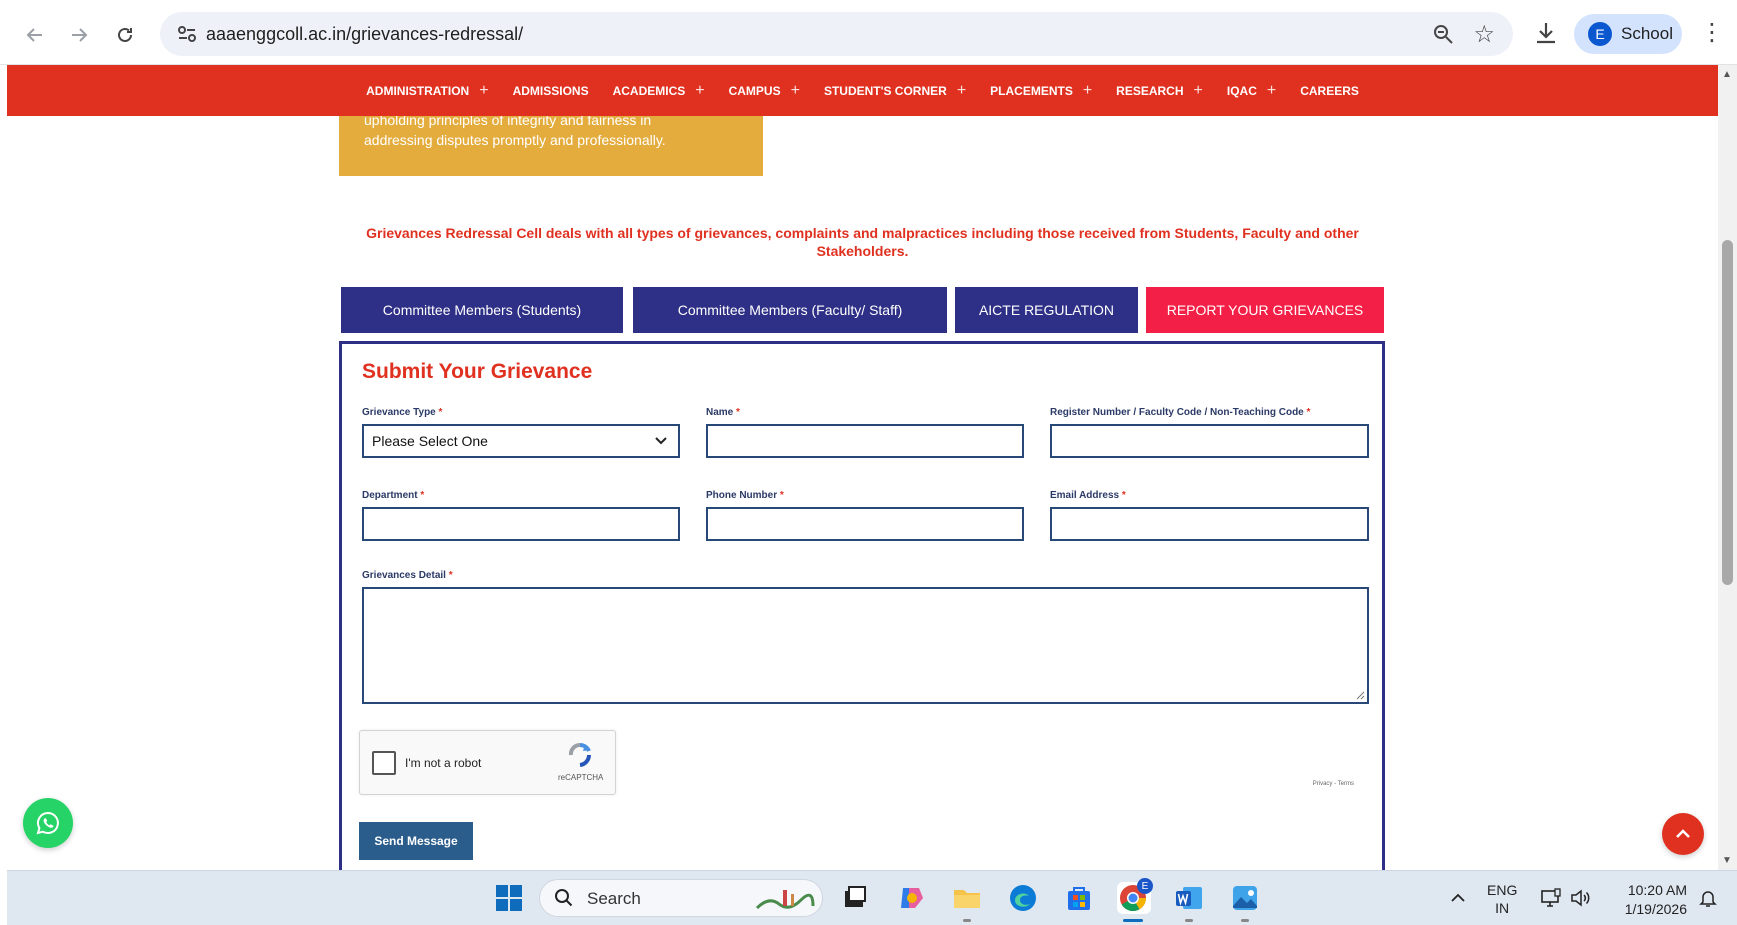 This screenshot has height=925, width=1737. I want to click on notification-bell-icon, so click(1708, 898).